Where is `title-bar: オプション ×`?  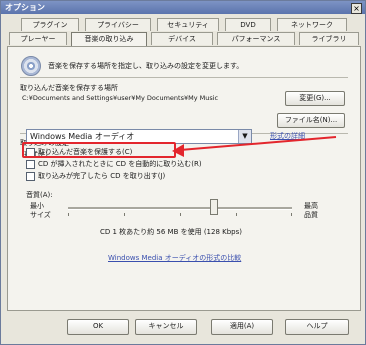
title-bar: オプション × is located at coordinates (183, 7).